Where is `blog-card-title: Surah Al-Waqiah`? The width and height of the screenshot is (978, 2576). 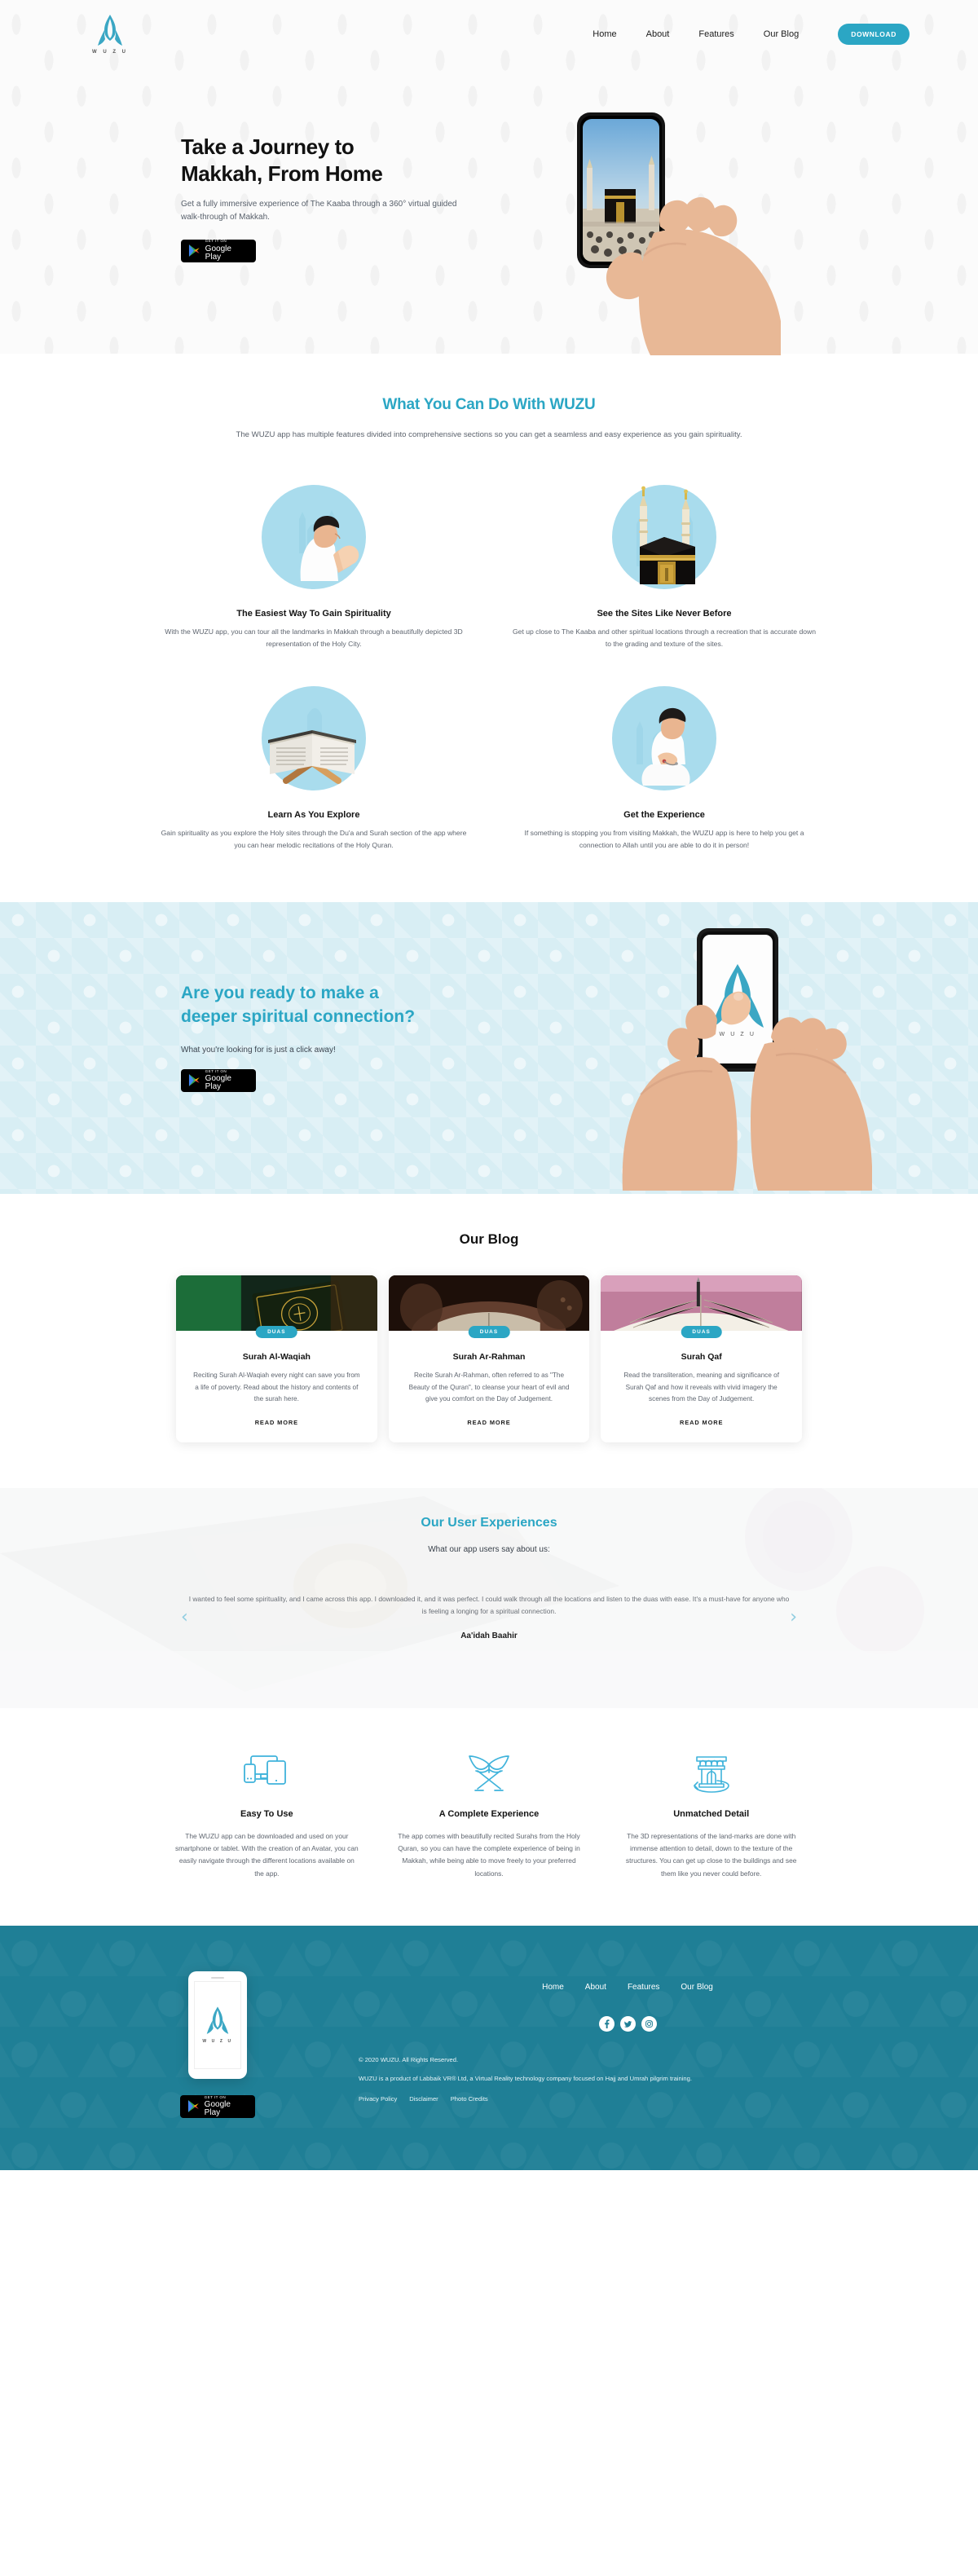 blog-card-title: Surah Al-Waqiah is located at coordinates (276, 1357).